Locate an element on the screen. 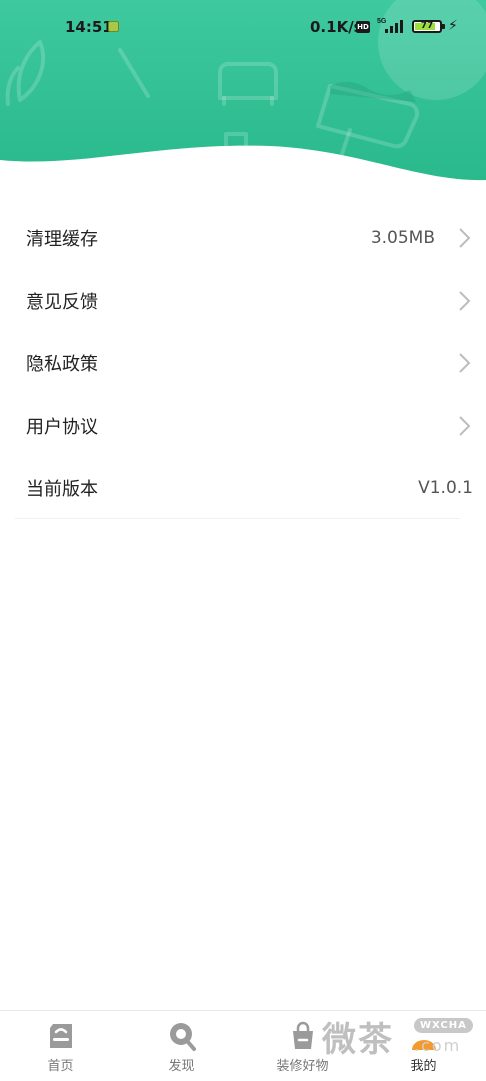  menu-item-label: 清理缓存 is located at coordinates (62, 240).